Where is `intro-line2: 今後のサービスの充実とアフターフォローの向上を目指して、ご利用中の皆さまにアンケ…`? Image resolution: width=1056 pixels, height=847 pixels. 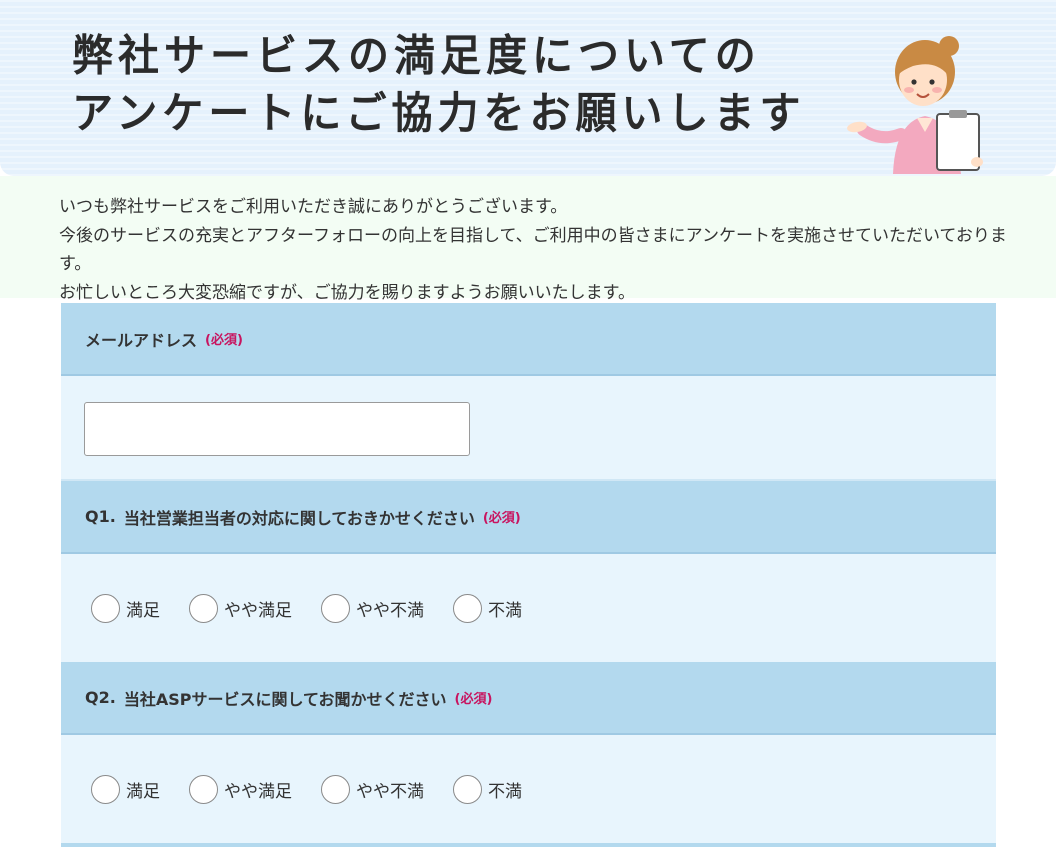
intro-line2: 今後のサービスの充実とアフターフォローの向上を目指して、ご利用中の皆さまにアンケ… is located at coordinates (533, 250).